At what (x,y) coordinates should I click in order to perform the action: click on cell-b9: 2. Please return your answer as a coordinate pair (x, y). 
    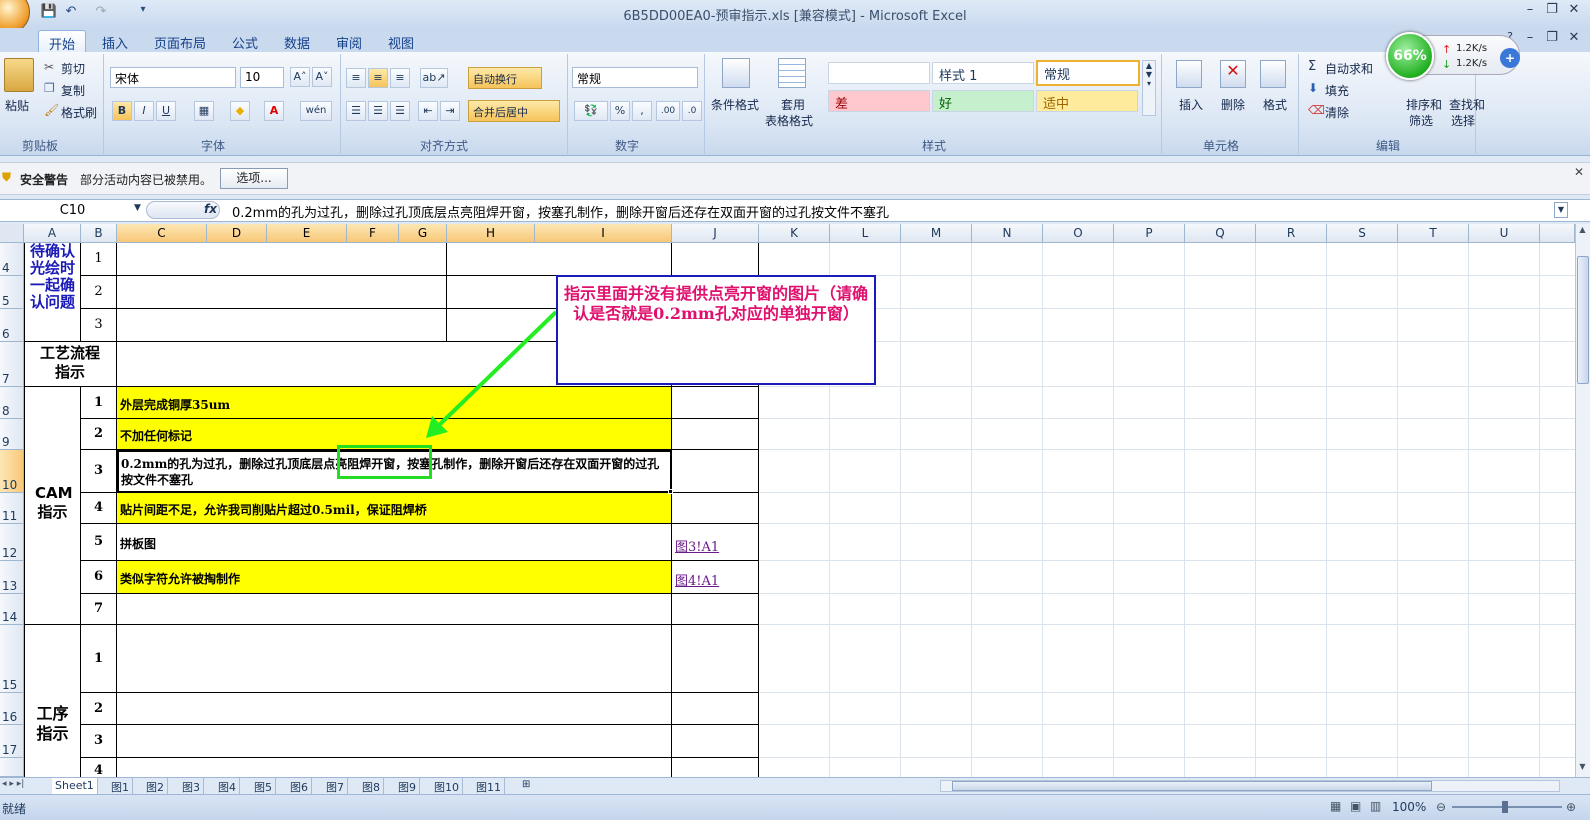
    Looking at the image, I should click on (98, 434).